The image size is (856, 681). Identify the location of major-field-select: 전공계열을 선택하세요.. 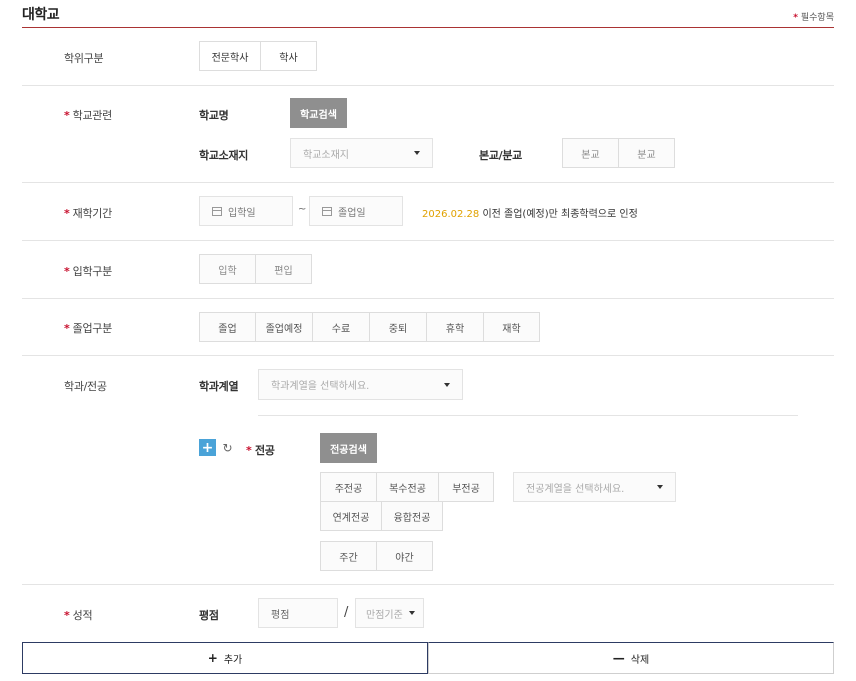
(594, 487).